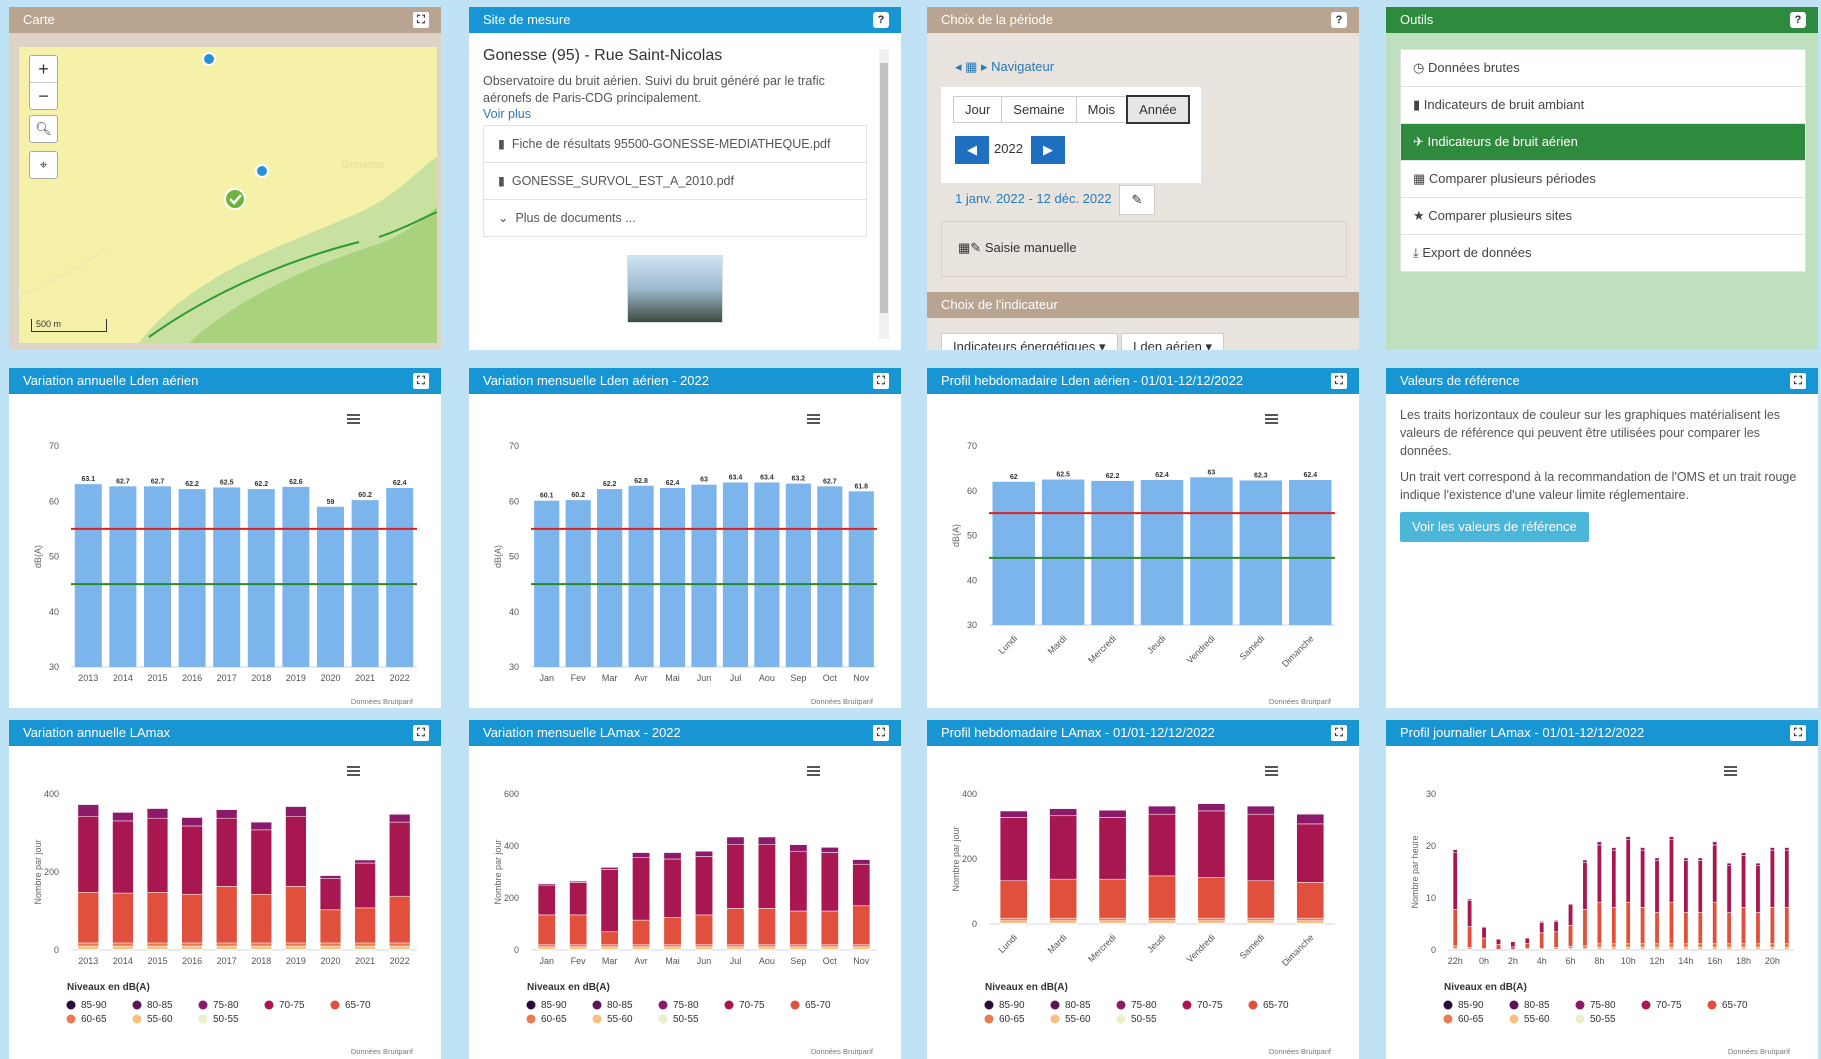 This screenshot has height=1059, width=1821. I want to click on tool-compare-sites: ★ Comparer plusieurs sites, so click(1603, 216).